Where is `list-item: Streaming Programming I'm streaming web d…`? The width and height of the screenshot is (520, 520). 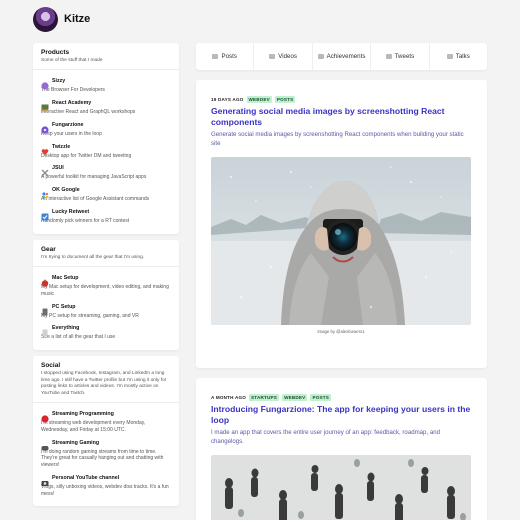 list-item: Streaming Programming I'm streaming web d… is located at coordinates (106, 422).